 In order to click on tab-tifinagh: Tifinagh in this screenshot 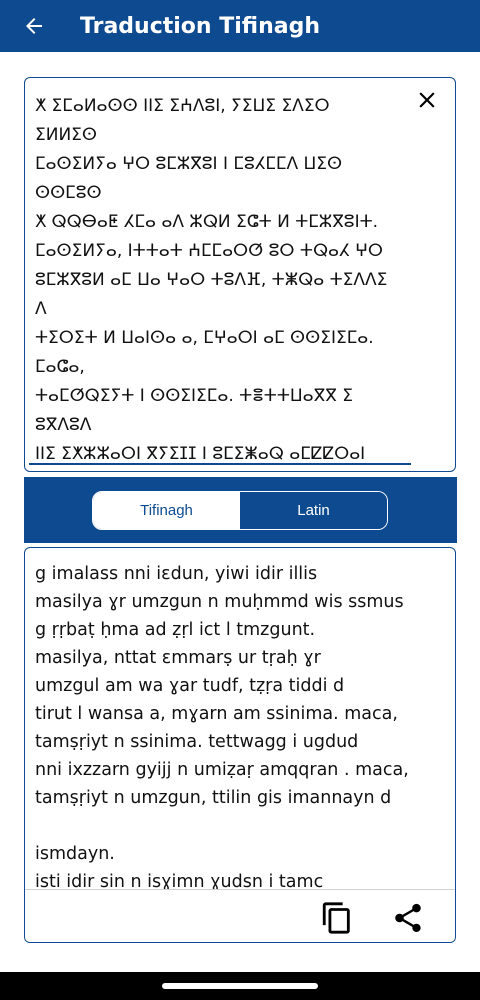, I will do `click(166, 510)`.